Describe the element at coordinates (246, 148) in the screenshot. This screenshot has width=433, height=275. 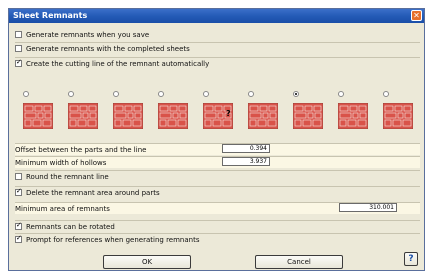
I see `offset-input` at that location.